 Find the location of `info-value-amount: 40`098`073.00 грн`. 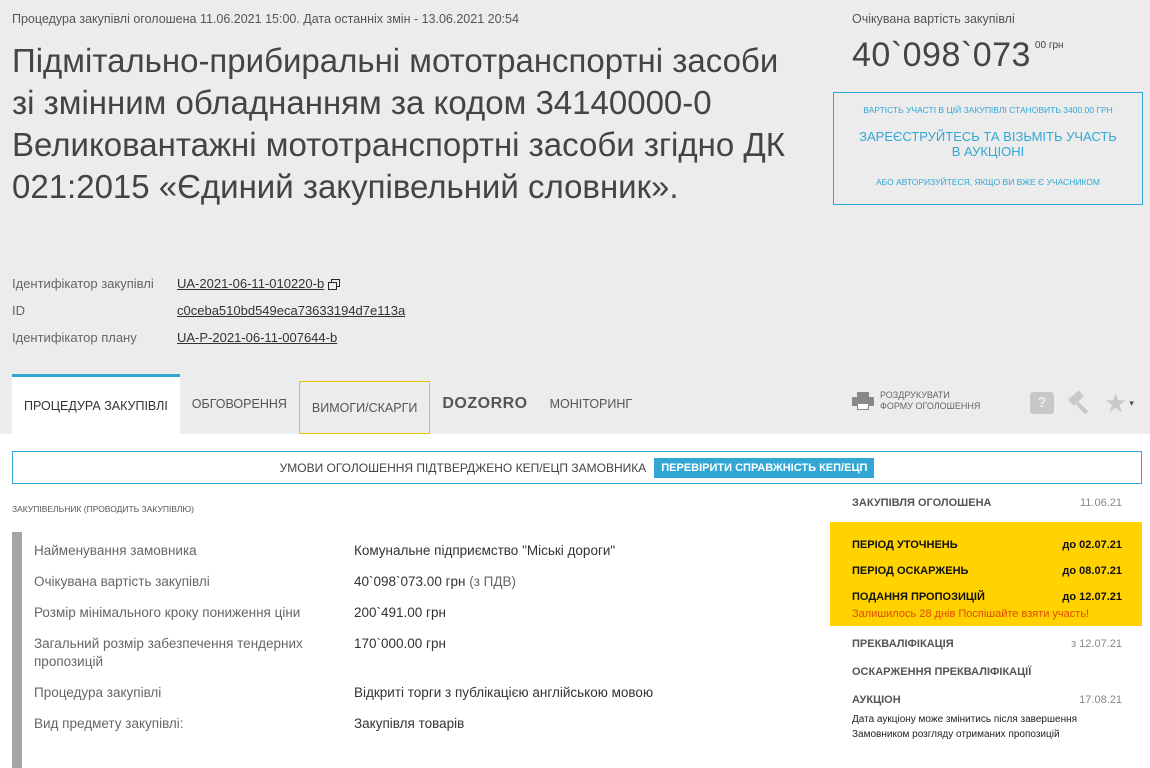

info-value-amount: 40`098`073.00 грн is located at coordinates (410, 581).